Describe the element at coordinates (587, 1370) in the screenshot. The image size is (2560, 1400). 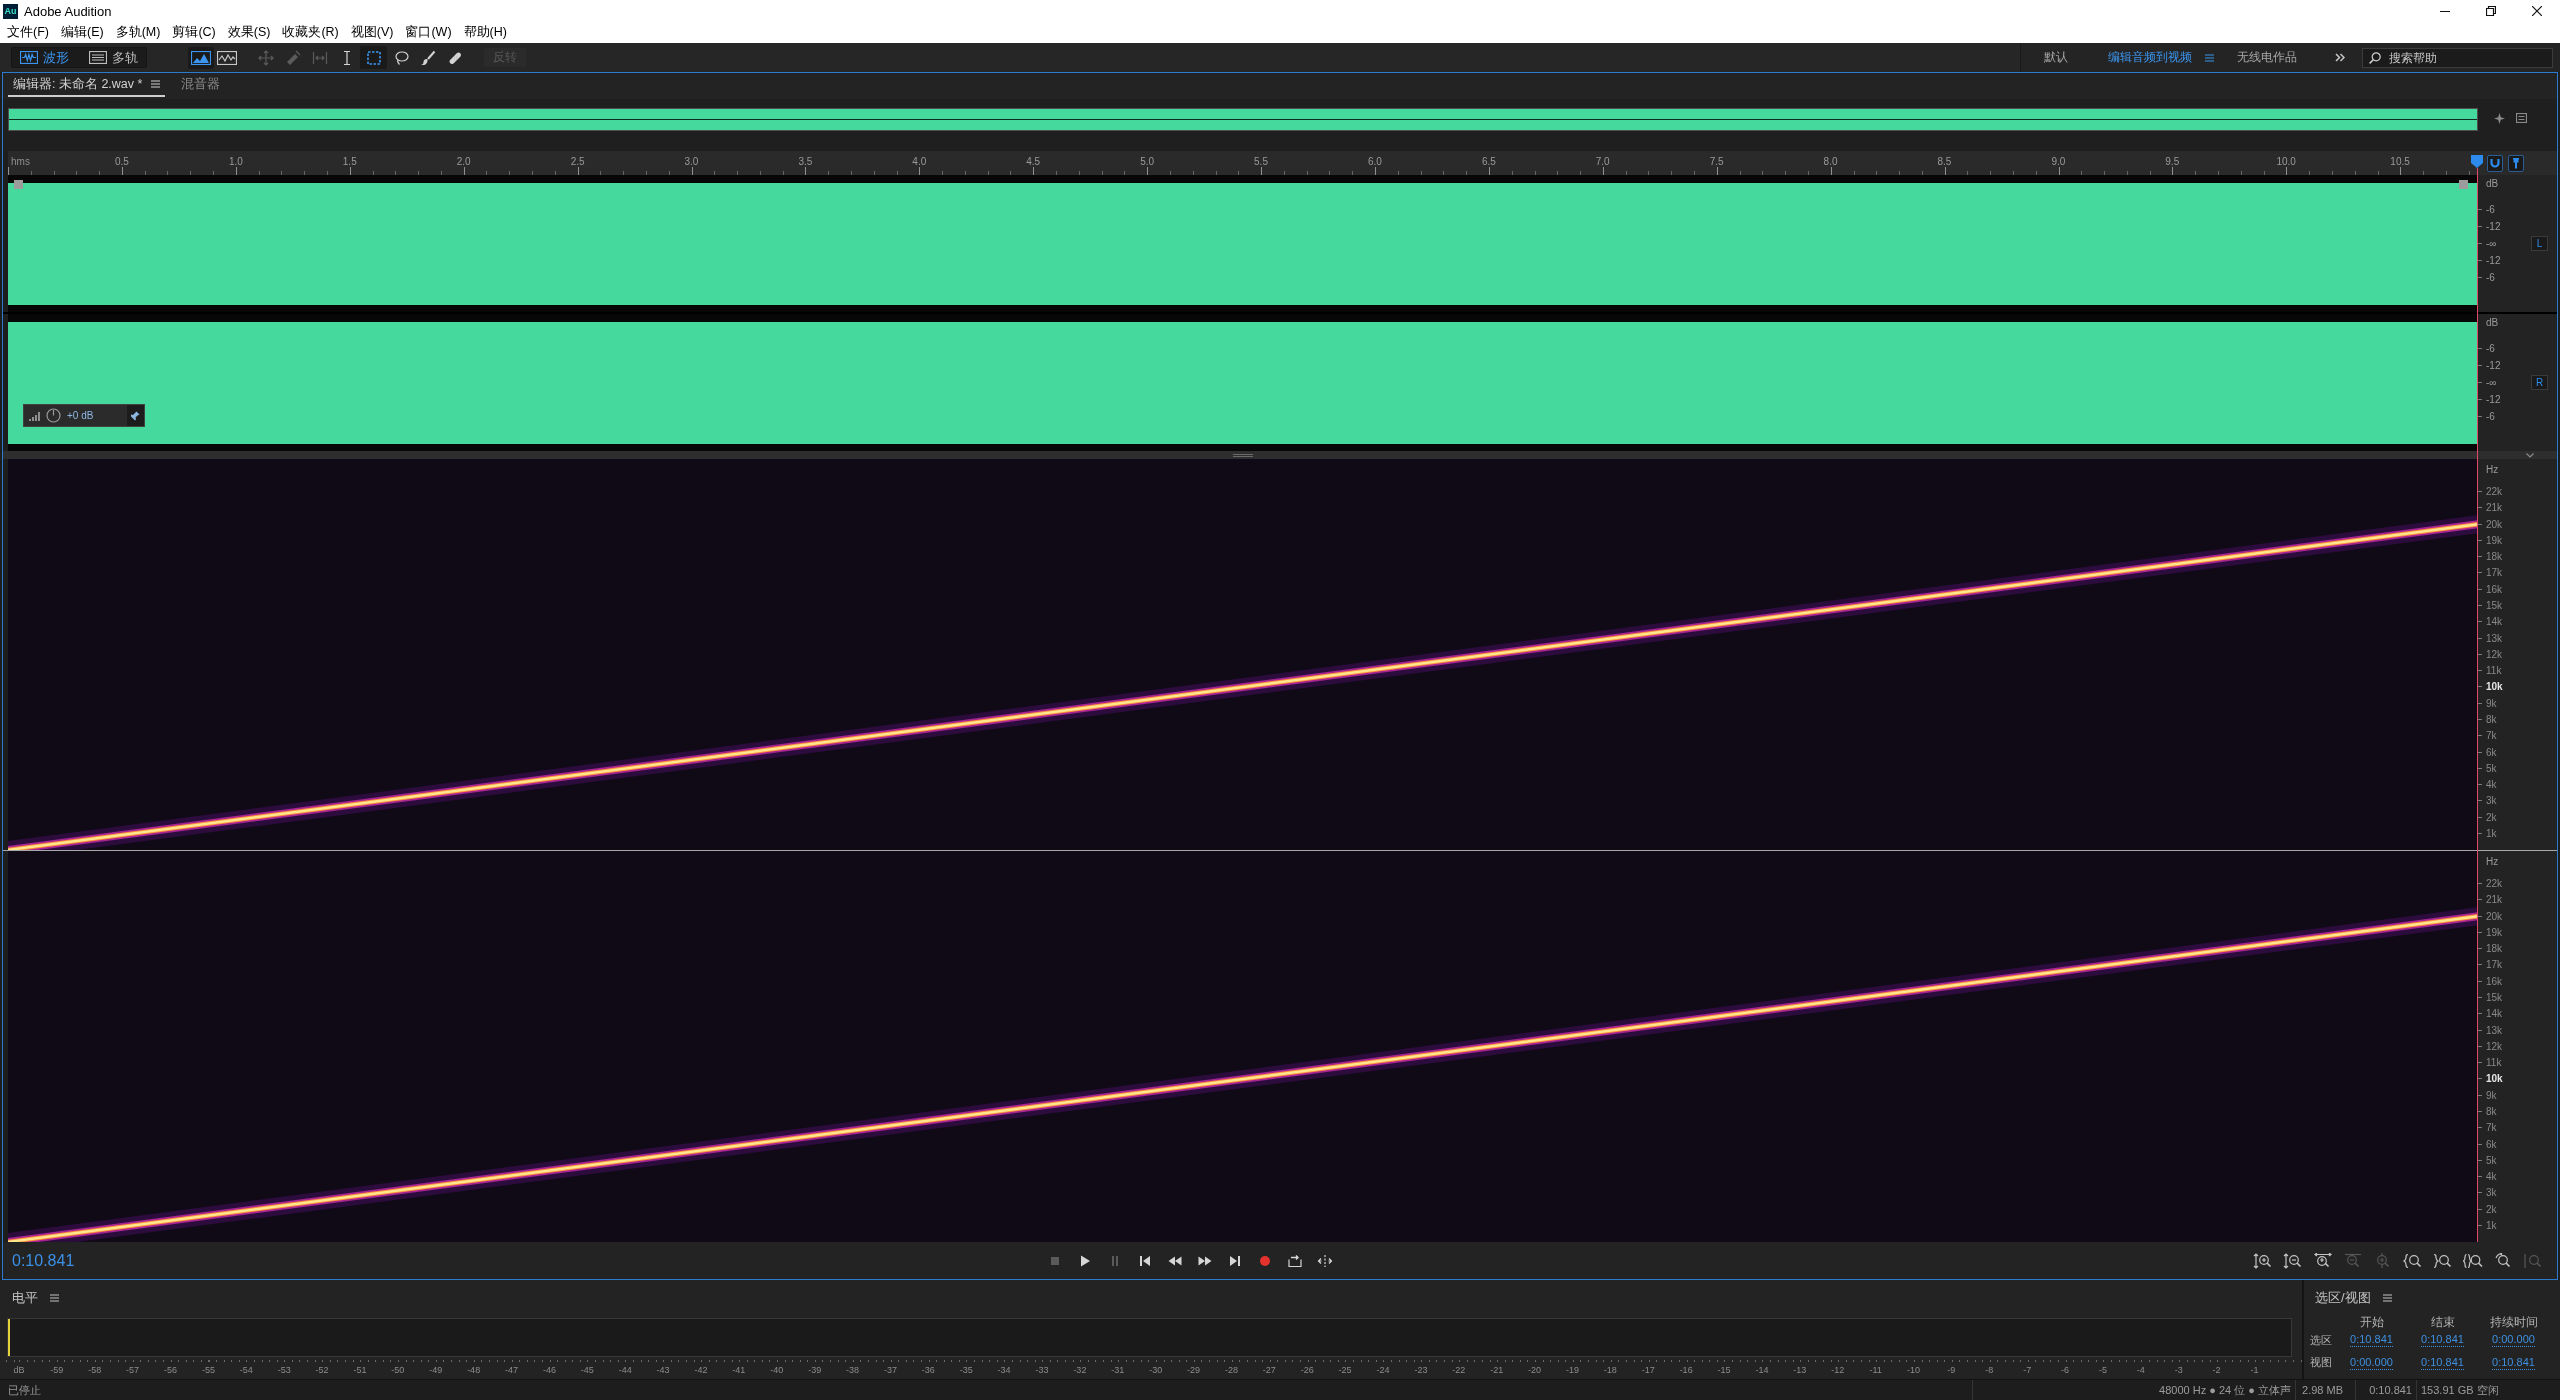
I see `level-scale-label: -45` at that location.